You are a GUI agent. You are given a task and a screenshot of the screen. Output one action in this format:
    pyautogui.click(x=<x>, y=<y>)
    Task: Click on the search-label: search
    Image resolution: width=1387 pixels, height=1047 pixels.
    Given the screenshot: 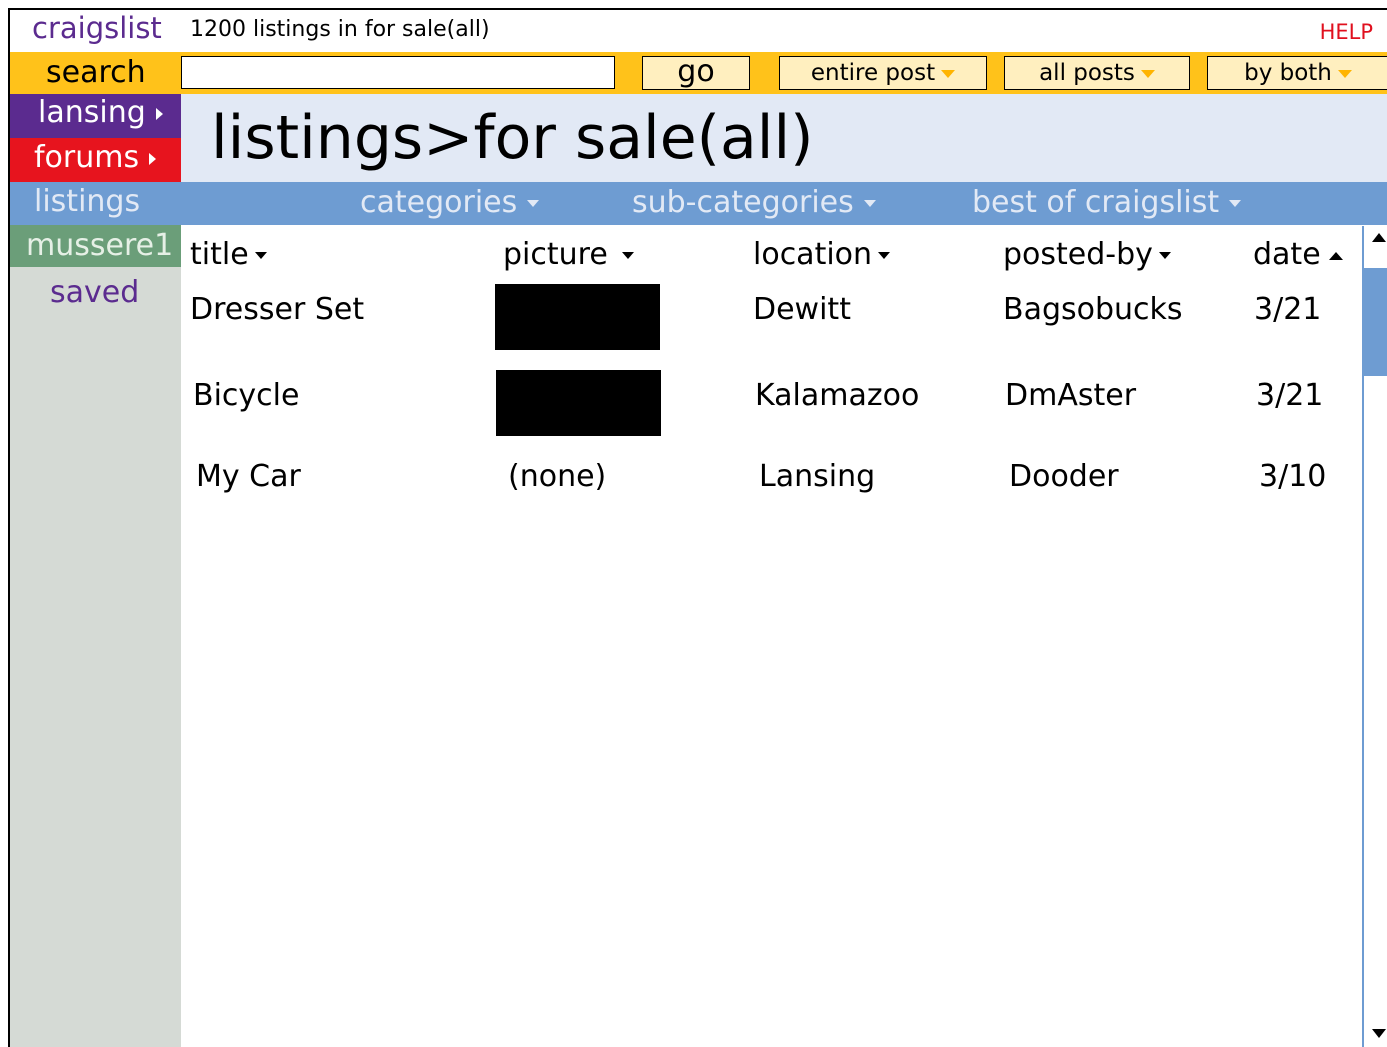 What is the action you would take?
    pyautogui.click(x=96, y=72)
    